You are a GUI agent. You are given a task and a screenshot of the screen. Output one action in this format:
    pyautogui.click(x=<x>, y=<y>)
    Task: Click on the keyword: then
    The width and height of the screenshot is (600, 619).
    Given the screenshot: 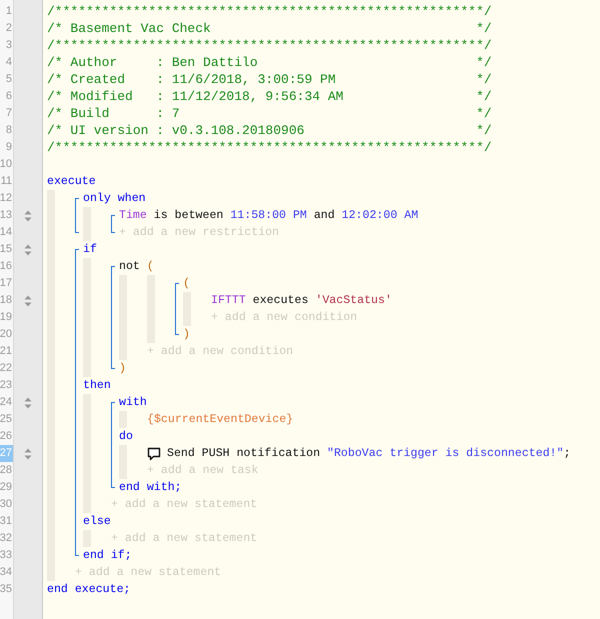 What is the action you would take?
    pyautogui.click(x=97, y=386)
    